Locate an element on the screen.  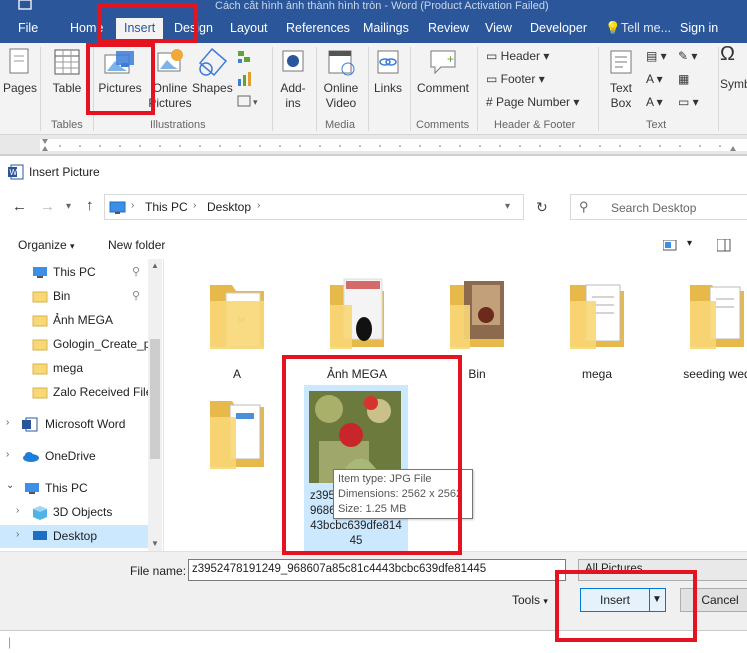
nav-item-gologin: Gologin_Create_p is located at coordinates (74, 344).